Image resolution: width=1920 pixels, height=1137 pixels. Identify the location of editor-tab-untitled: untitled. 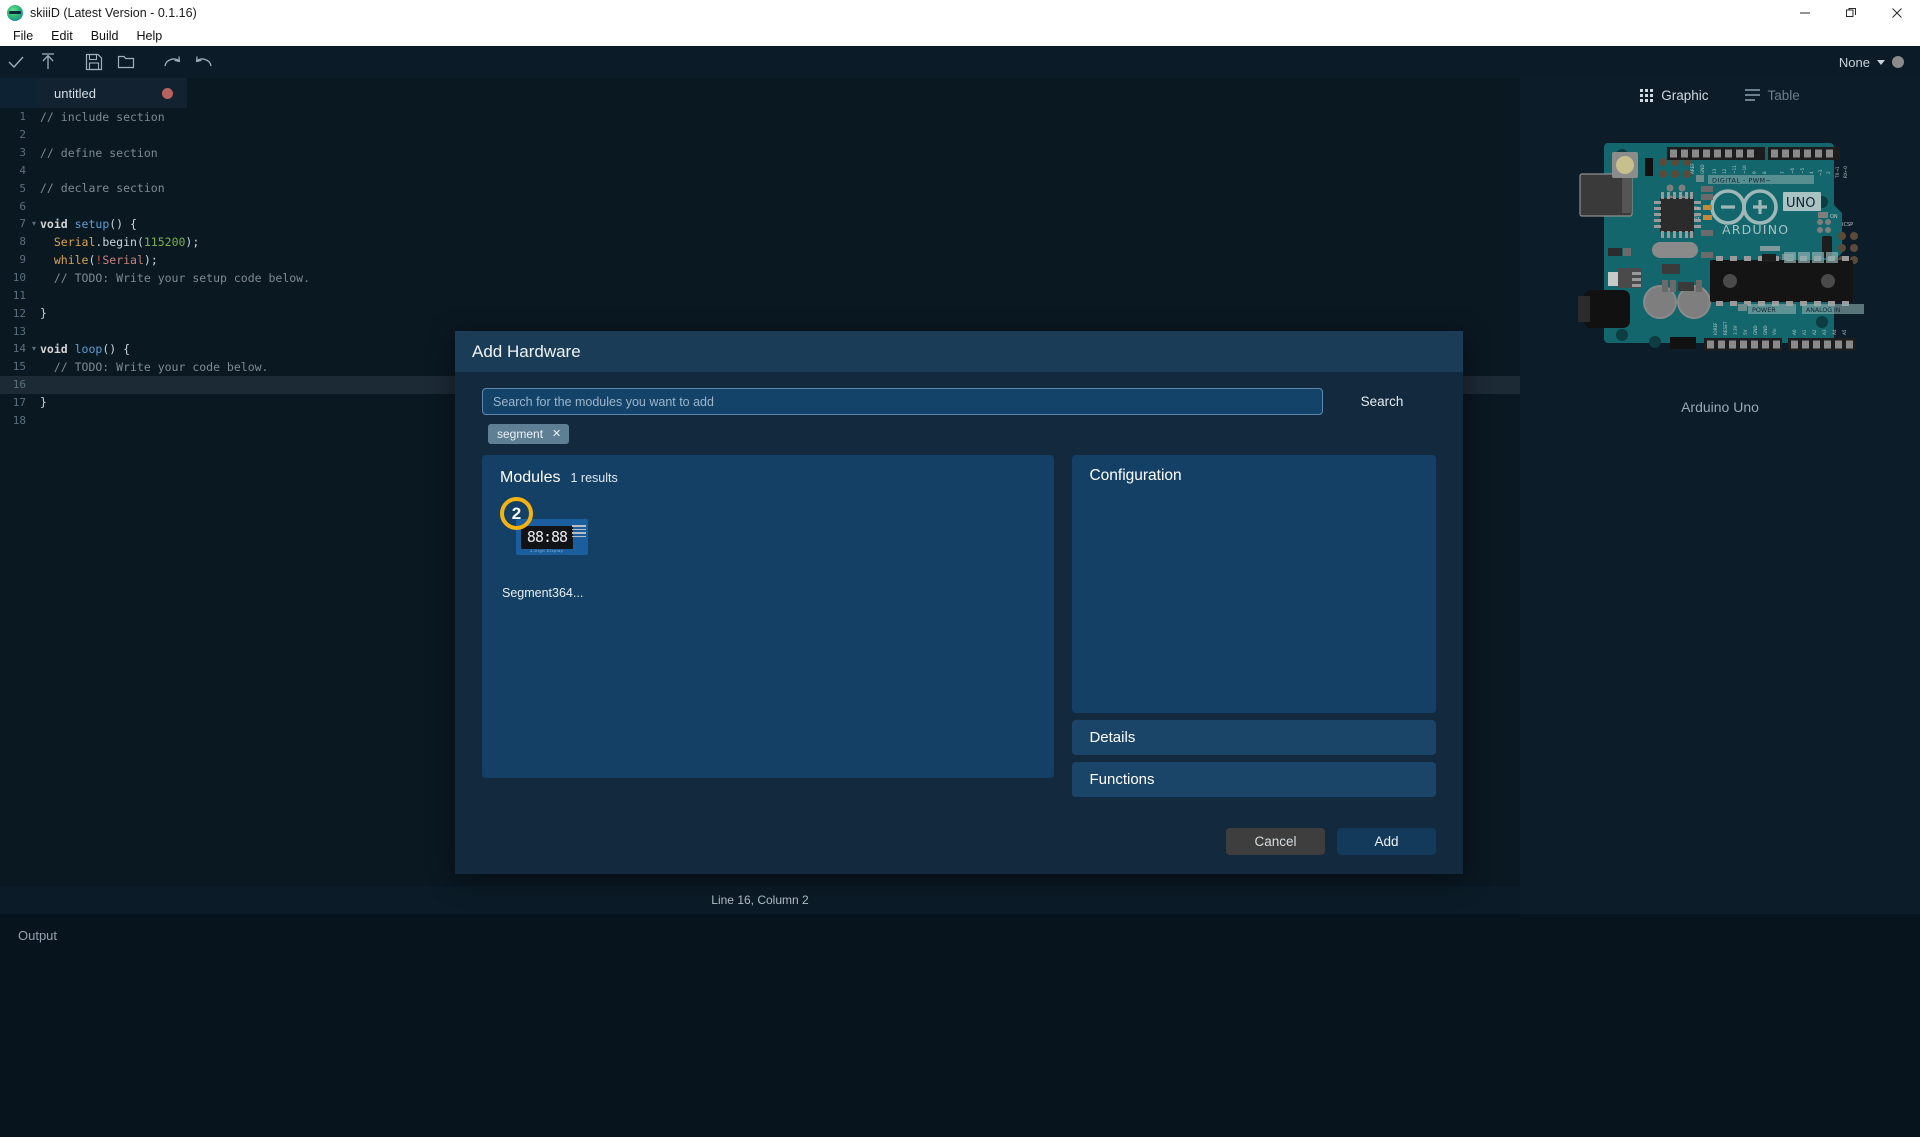
(113, 93).